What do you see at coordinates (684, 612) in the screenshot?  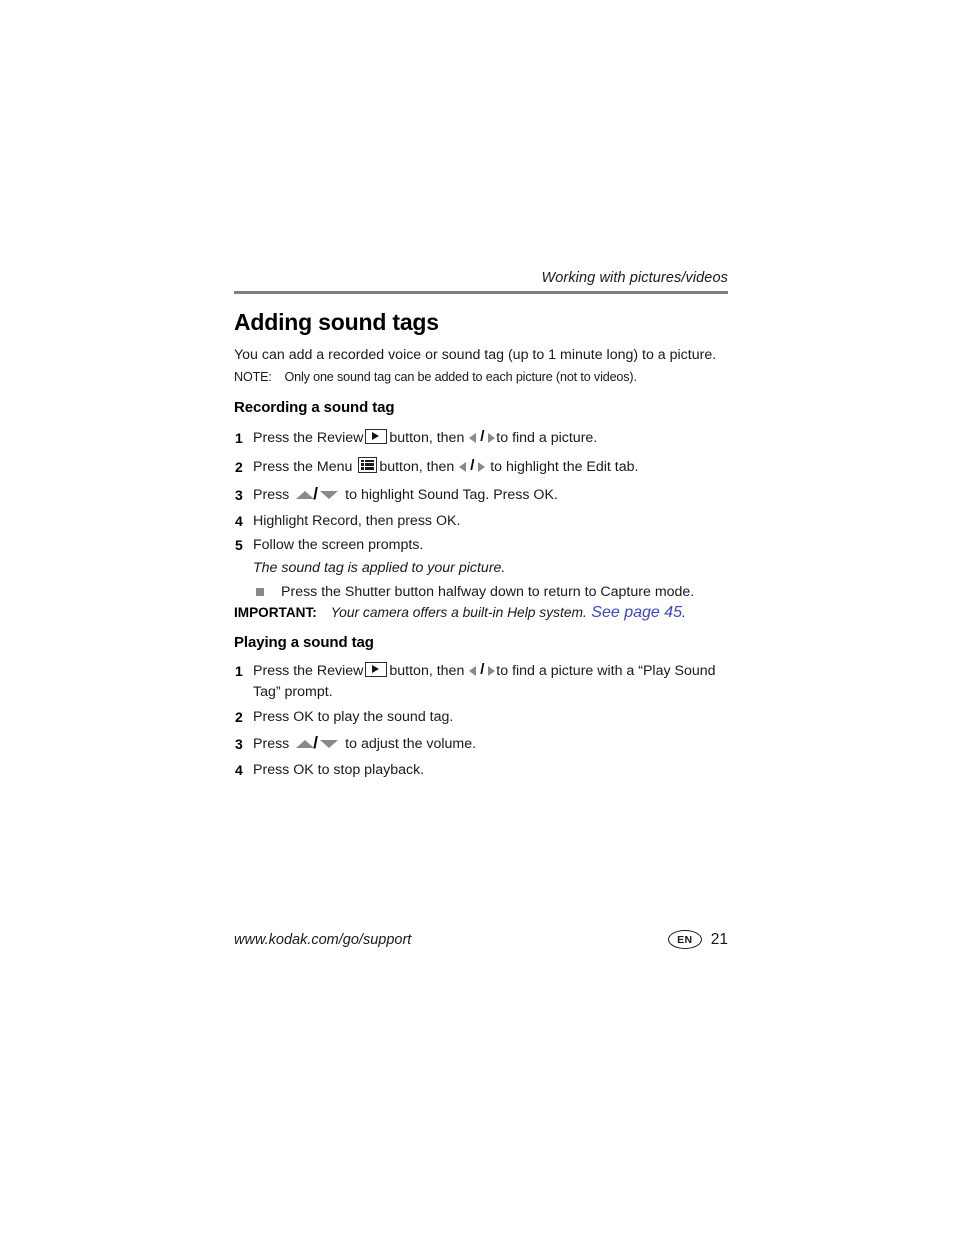 I see `important-period: .` at bounding box center [684, 612].